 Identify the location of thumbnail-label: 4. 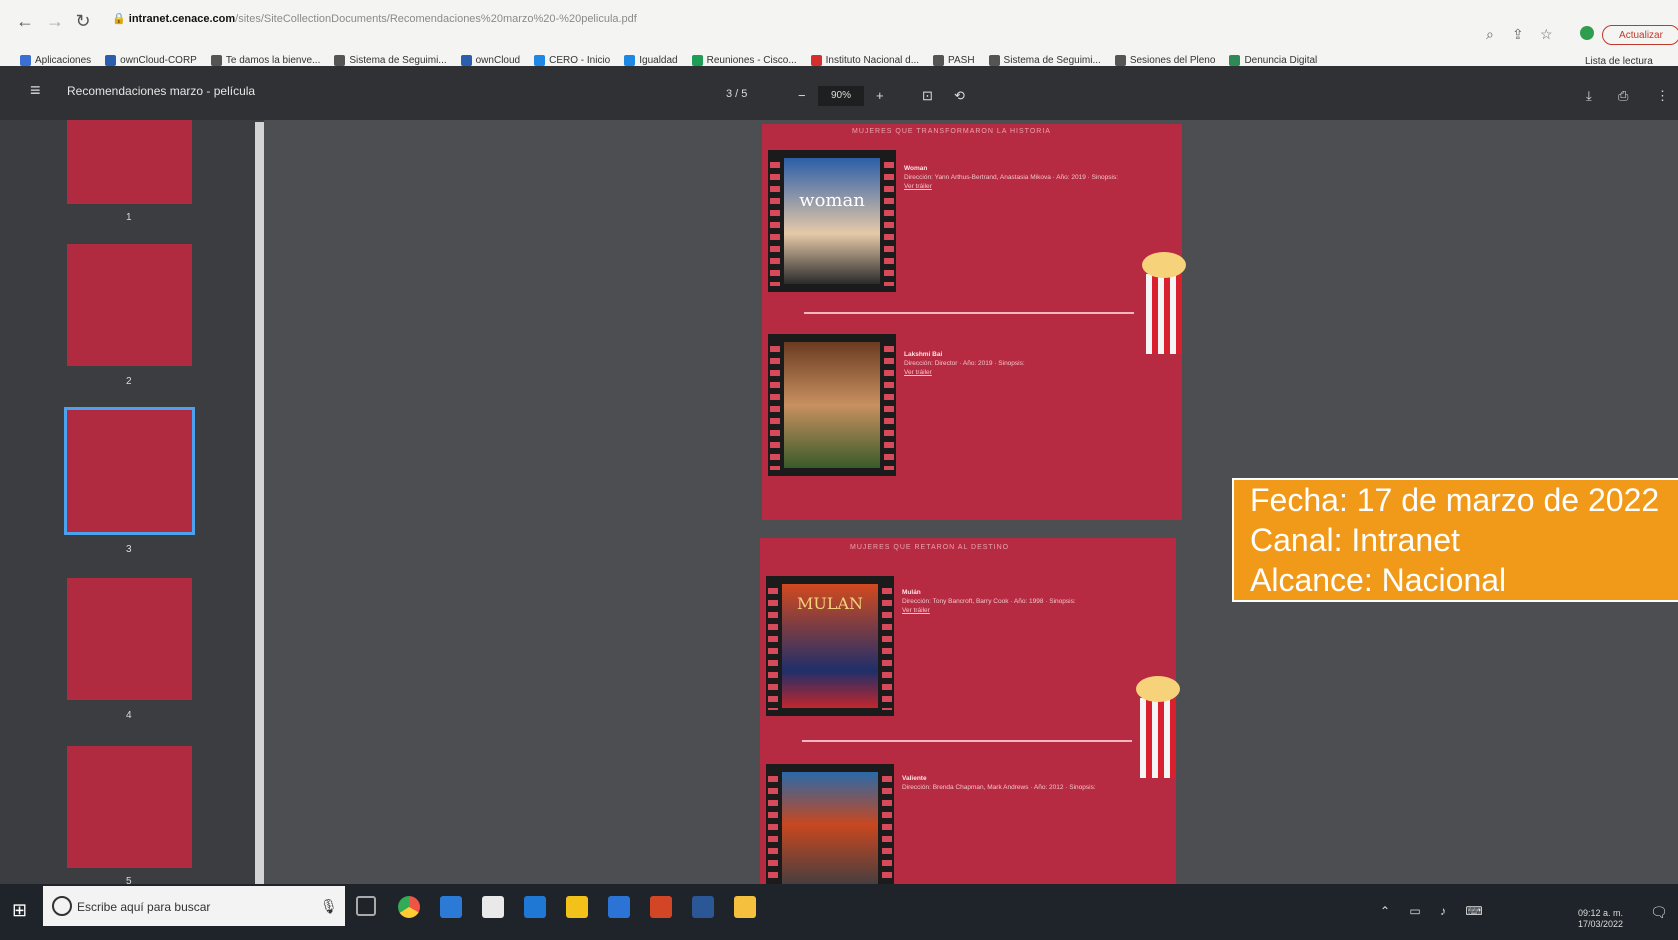
(129, 715).